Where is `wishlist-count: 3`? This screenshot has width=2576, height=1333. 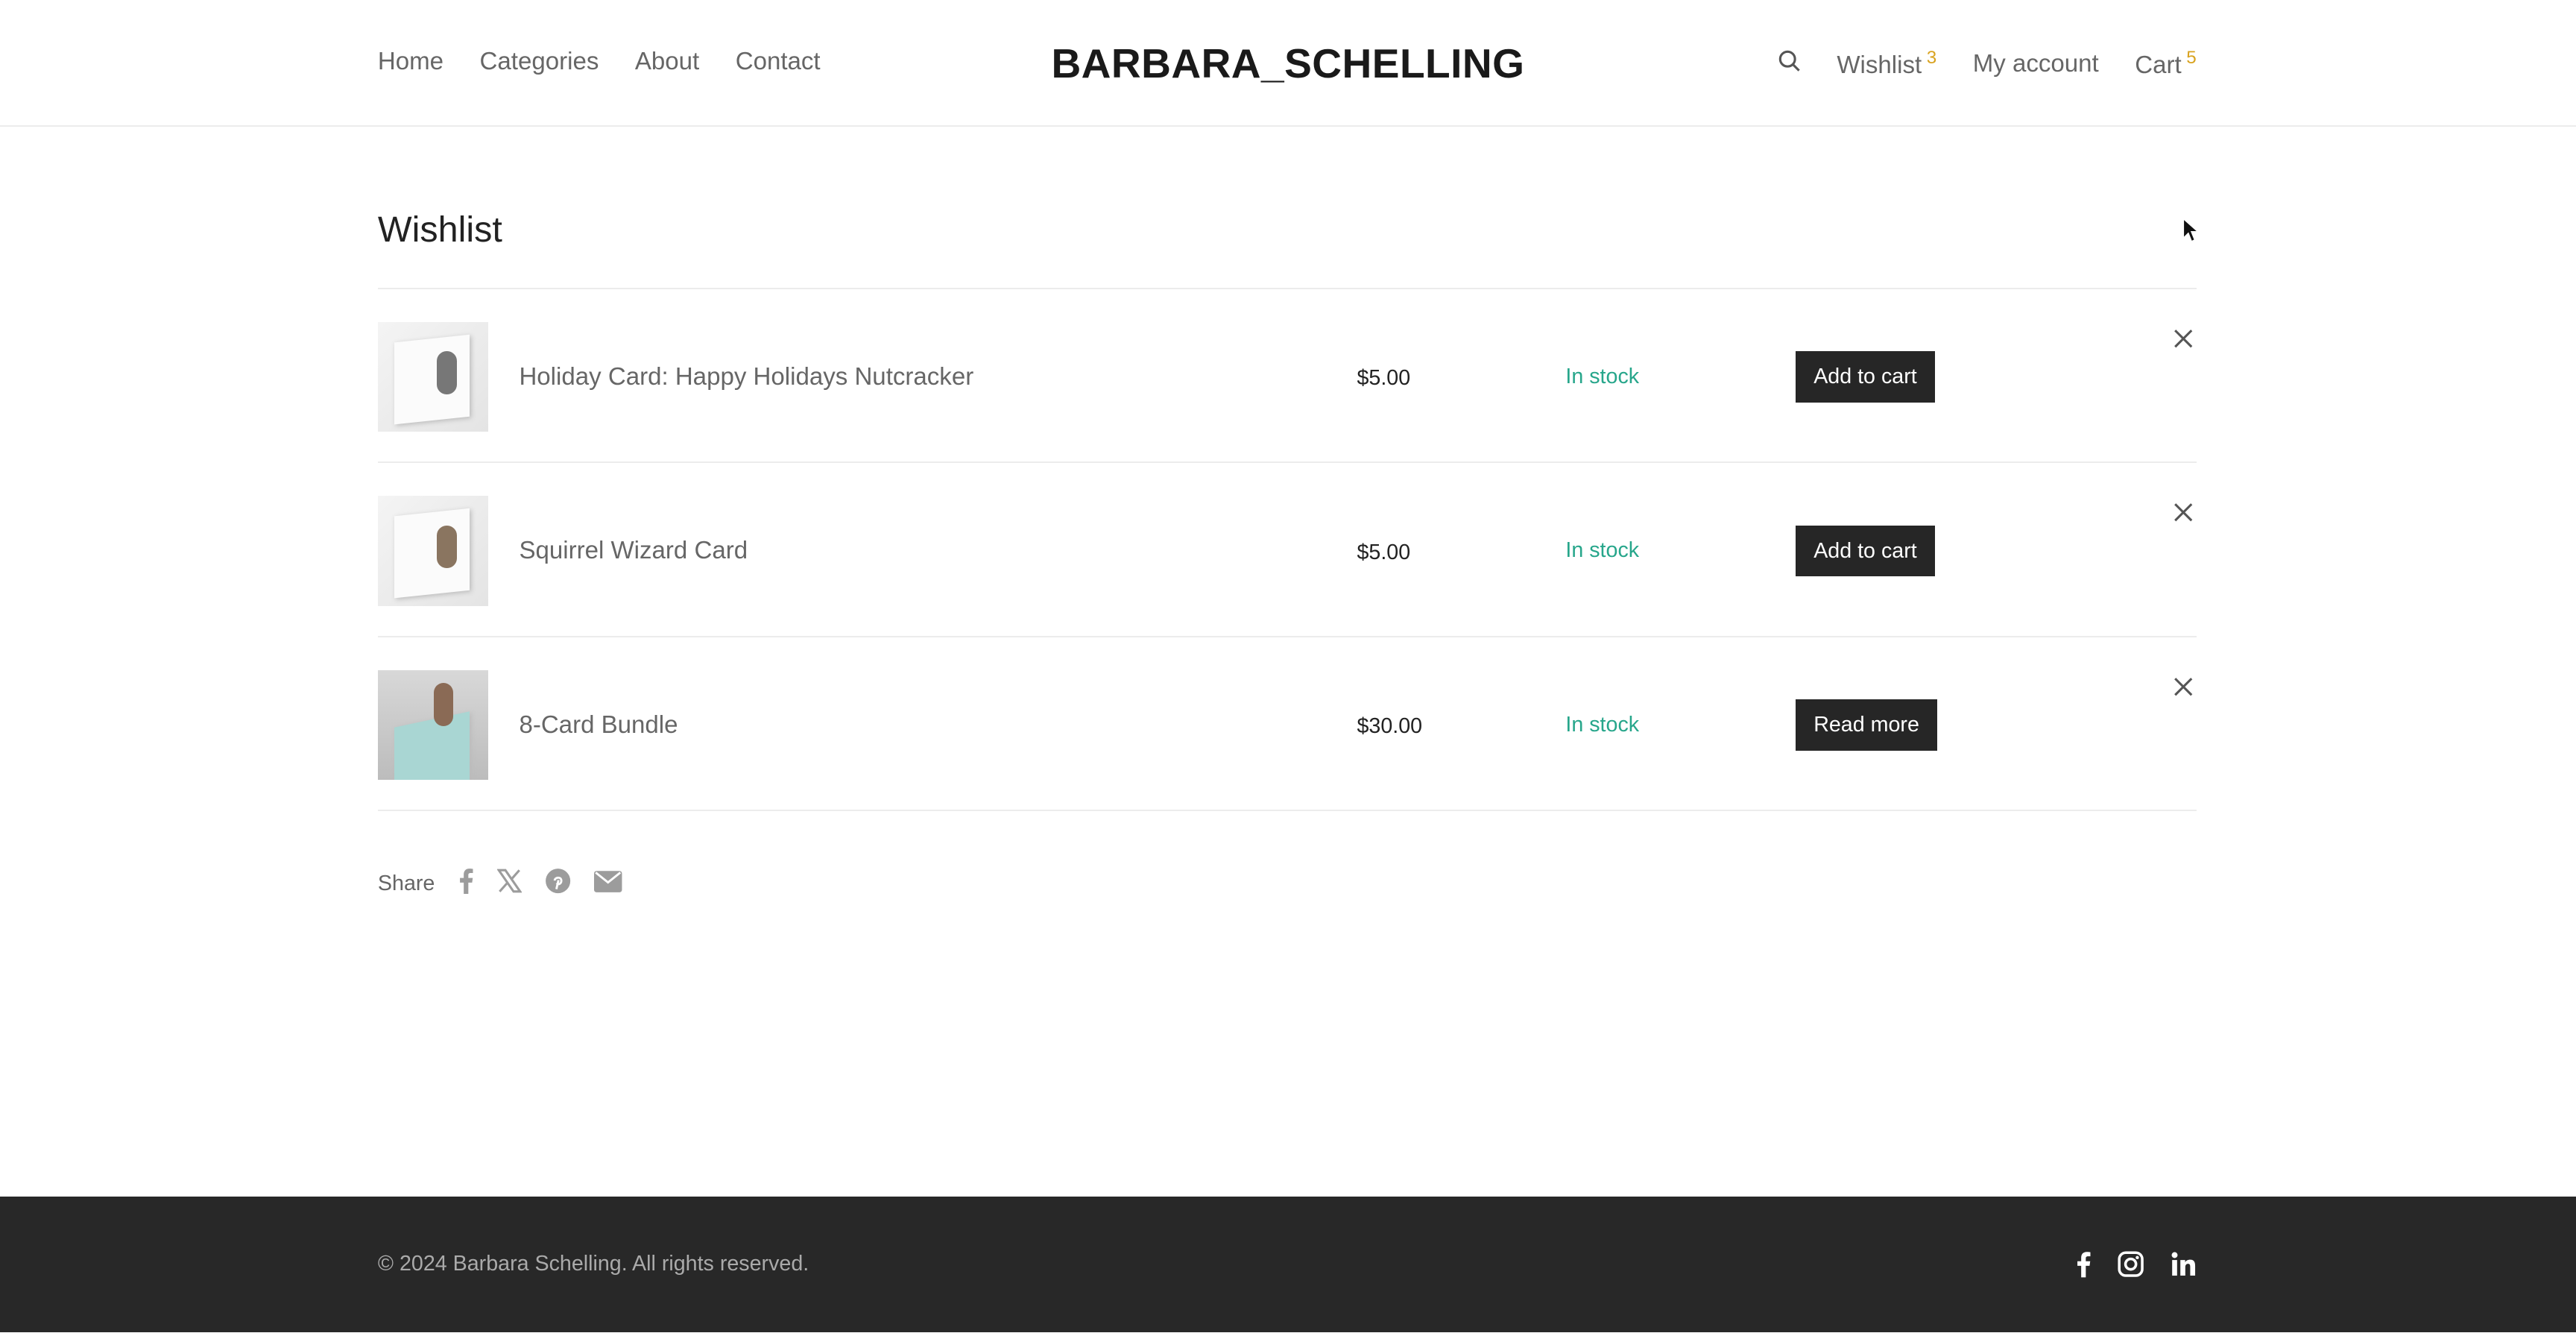 wishlist-count: 3 is located at coordinates (1932, 58).